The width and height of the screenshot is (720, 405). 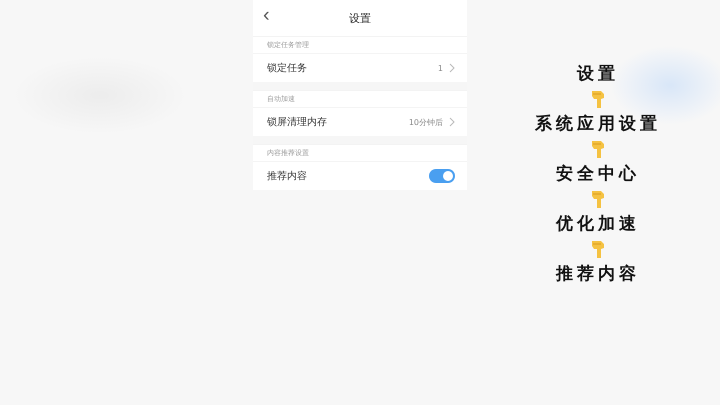 What do you see at coordinates (425, 122) in the screenshot?
I see `row-value: 10分钟后` at bounding box center [425, 122].